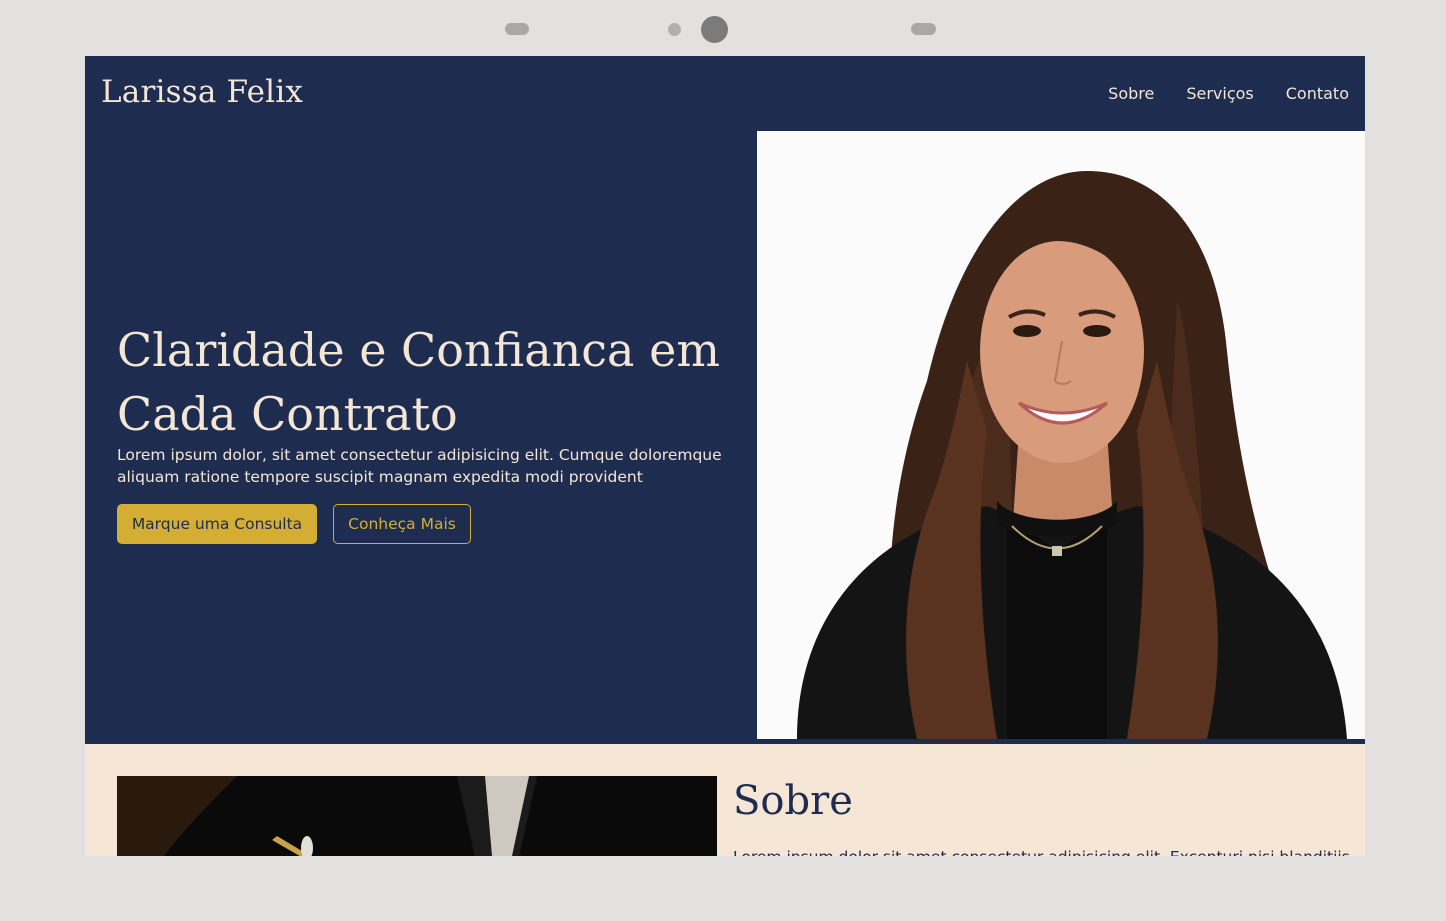 The height and width of the screenshot is (921, 1446). I want to click on hero-title: Claridade e Confianca em Cada Contrato, so click(418, 382).